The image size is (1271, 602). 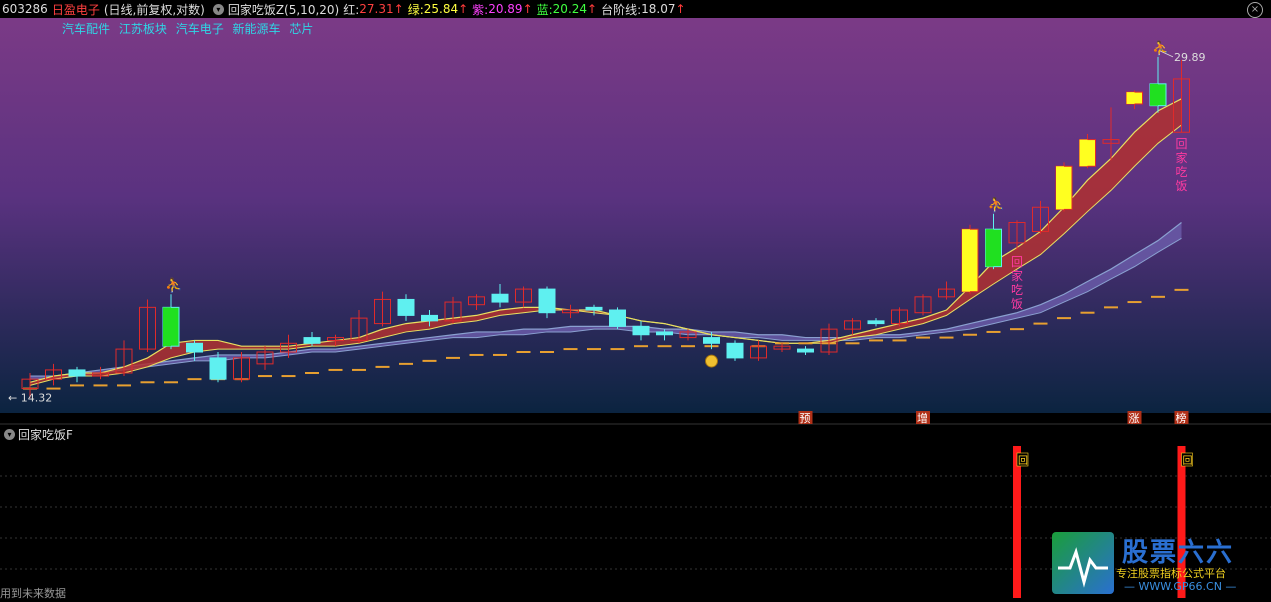 What do you see at coordinates (1083, 563) in the screenshot?
I see `watermark-logo` at bounding box center [1083, 563].